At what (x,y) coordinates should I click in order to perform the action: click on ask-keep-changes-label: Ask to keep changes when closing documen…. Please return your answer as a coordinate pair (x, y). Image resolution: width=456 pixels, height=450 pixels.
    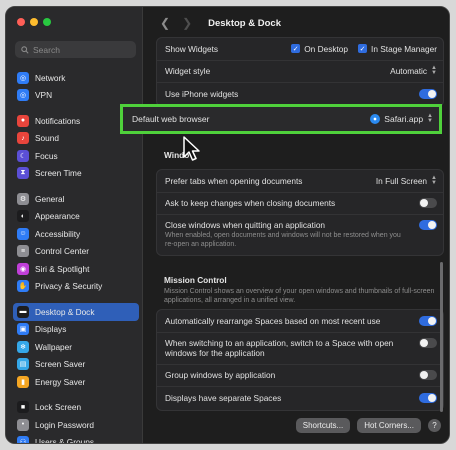
    Looking at the image, I should click on (250, 203).